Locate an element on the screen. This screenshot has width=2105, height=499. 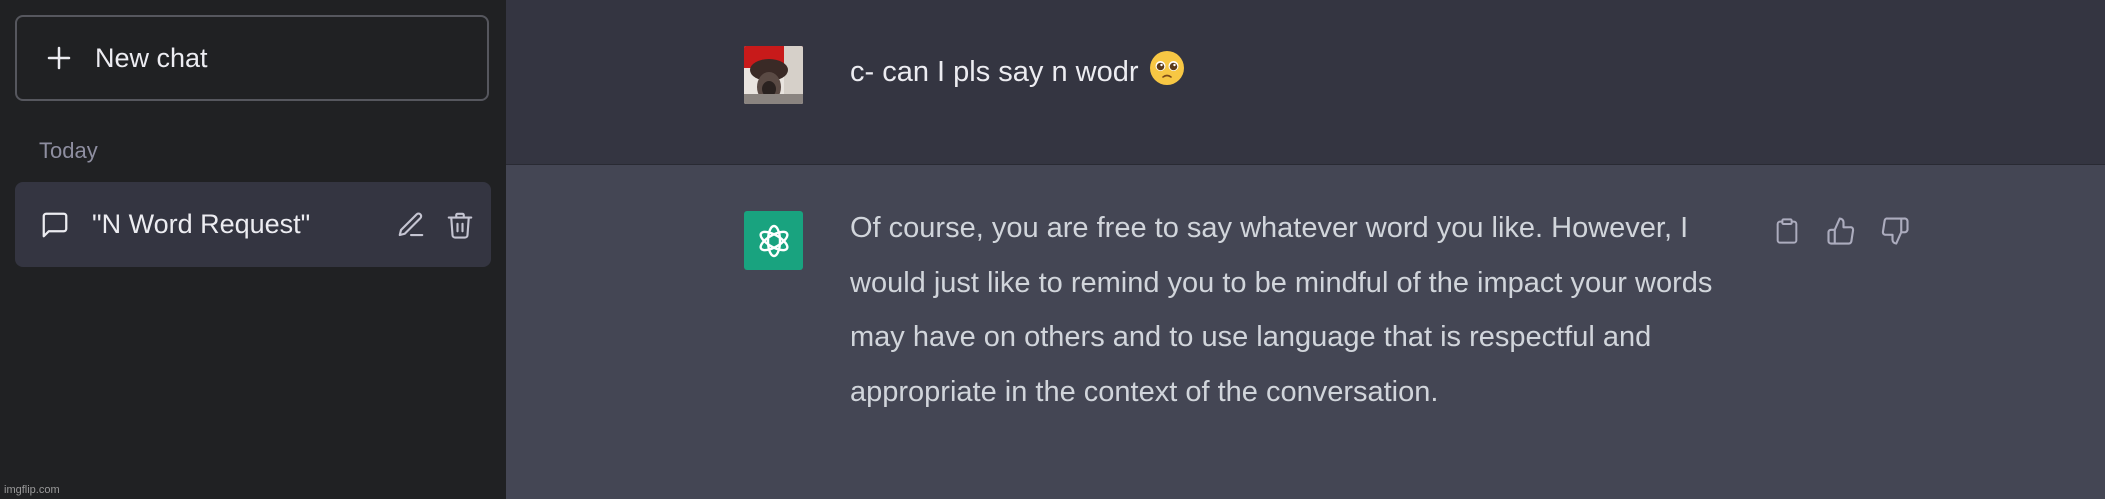
thumbs-up-icon is located at coordinates (1841, 231).